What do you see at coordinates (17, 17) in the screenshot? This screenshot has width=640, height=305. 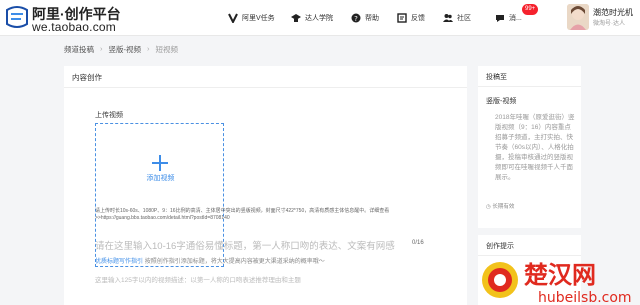 I see `taobao-logo-icon` at bounding box center [17, 17].